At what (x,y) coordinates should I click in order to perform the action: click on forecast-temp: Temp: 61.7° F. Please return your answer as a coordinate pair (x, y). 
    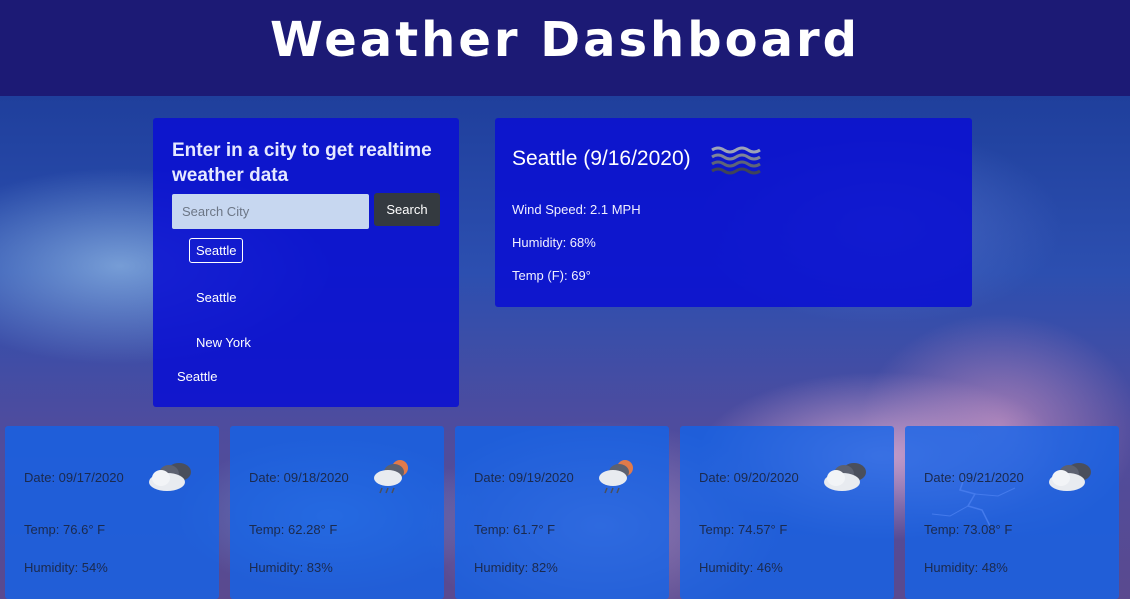
    Looking at the image, I should click on (515, 529).